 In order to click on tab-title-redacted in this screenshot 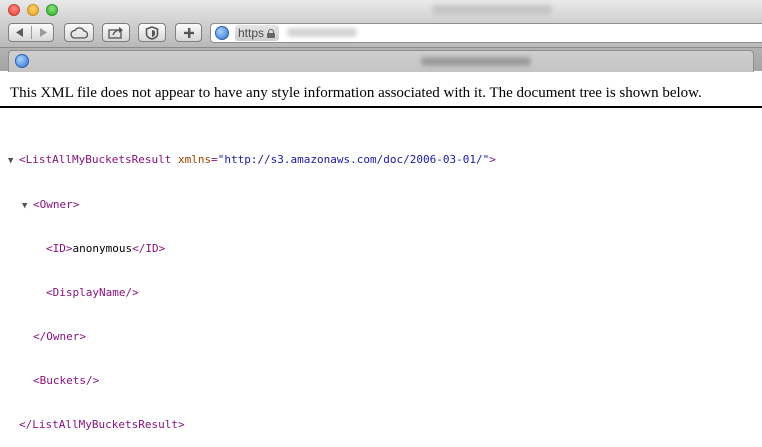, I will do `click(476, 61)`.